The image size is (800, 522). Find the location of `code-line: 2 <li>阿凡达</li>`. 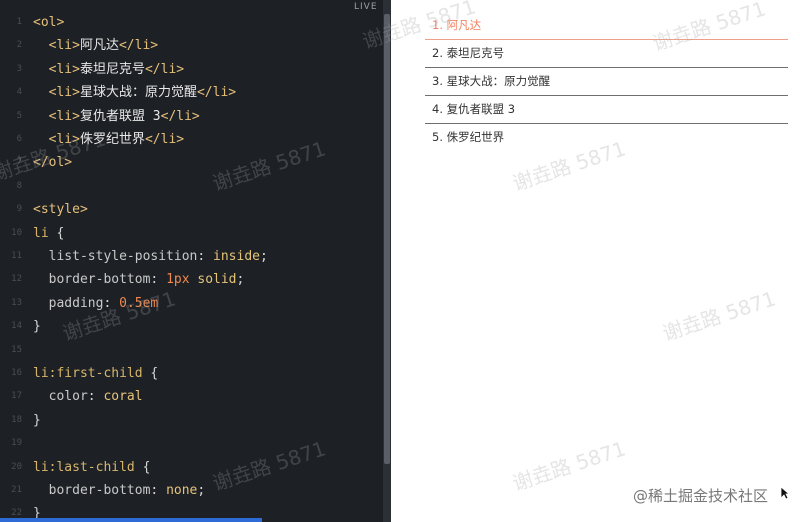

code-line: 2 <li>阿凡达</li> is located at coordinates (191, 45).